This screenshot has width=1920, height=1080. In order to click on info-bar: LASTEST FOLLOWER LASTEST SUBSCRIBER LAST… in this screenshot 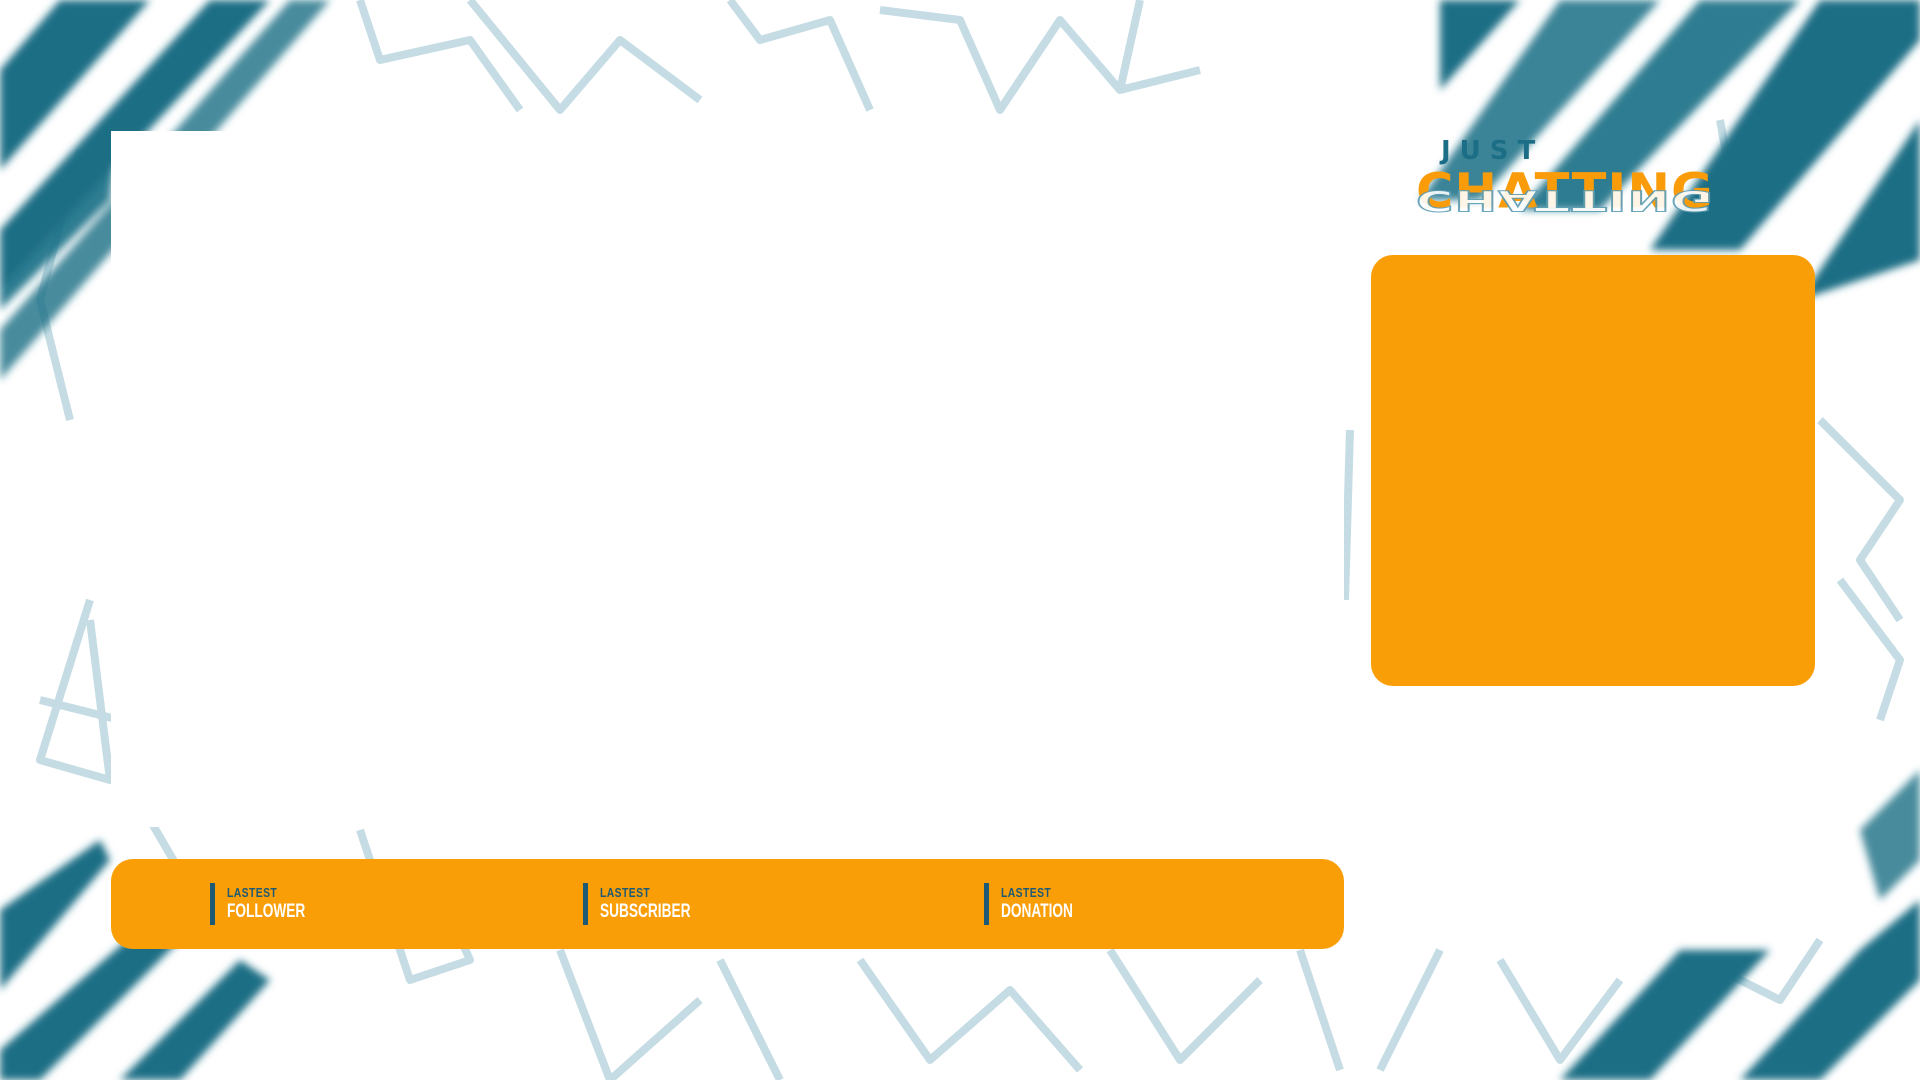, I will do `click(727, 904)`.